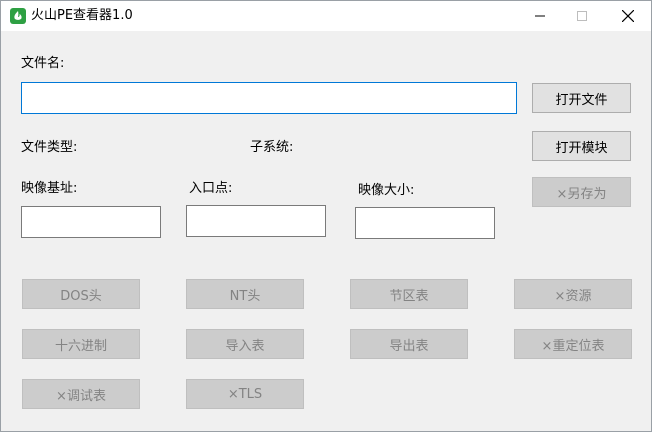 This screenshot has width=652, height=432. I want to click on subsystem-label: 子系统:, so click(272, 147).